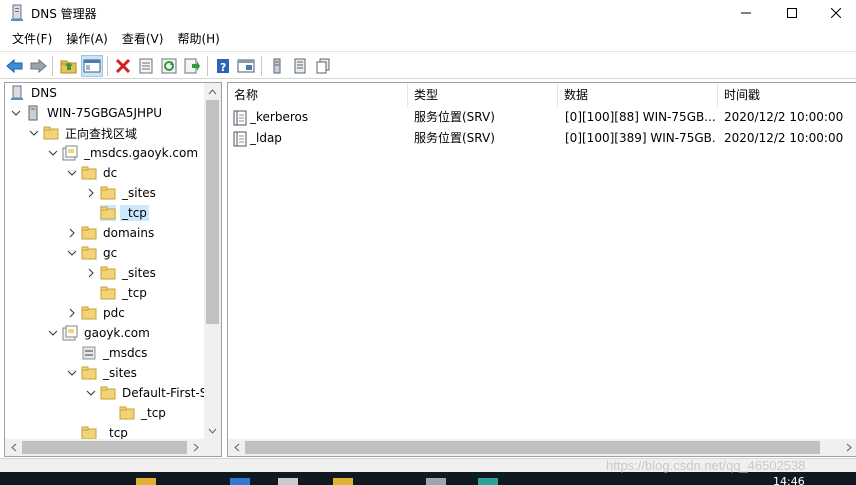  What do you see at coordinates (318, 95) in the screenshot?
I see `column-header-name: 名称` at bounding box center [318, 95].